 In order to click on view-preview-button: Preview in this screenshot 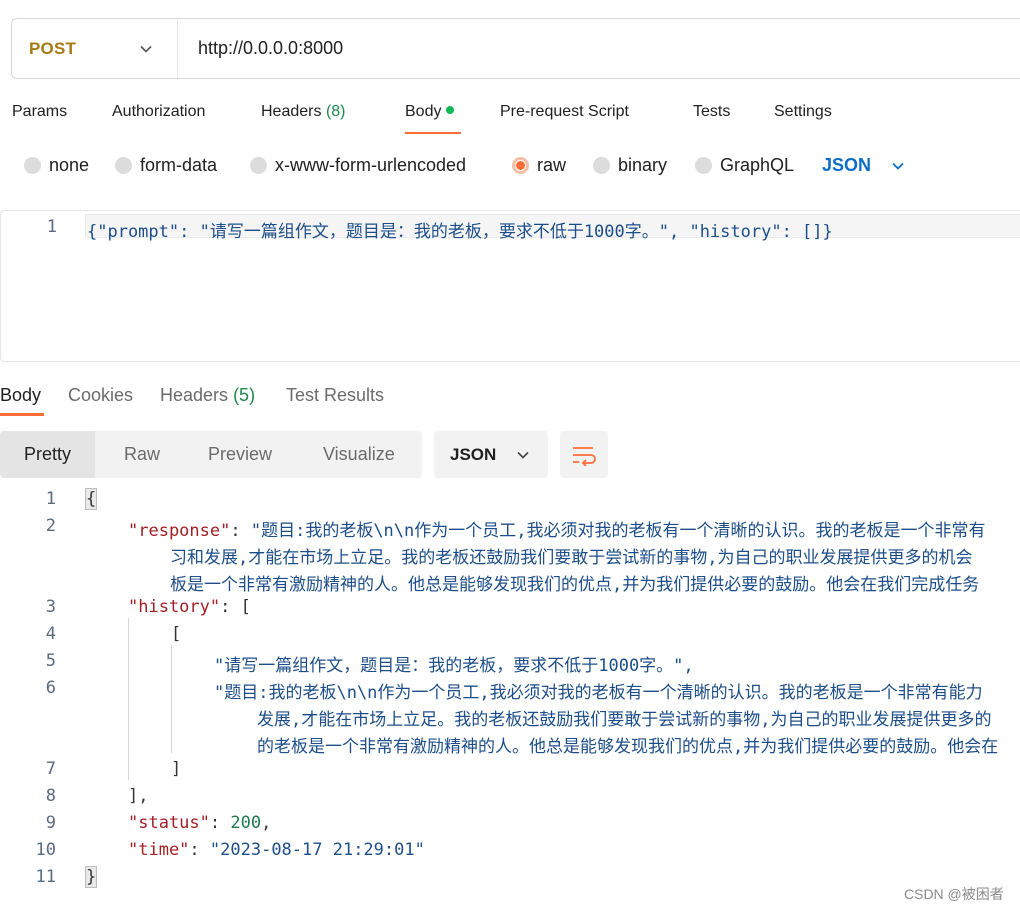, I will do `click(240, 454)`.